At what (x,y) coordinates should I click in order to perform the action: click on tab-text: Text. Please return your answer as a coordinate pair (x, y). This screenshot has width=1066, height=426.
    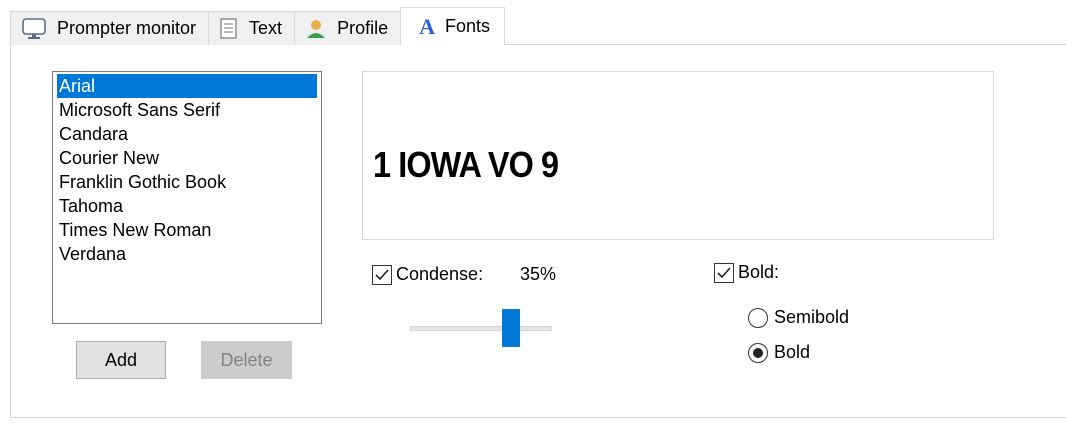
    Looking at the image, I should click on (252, 28).